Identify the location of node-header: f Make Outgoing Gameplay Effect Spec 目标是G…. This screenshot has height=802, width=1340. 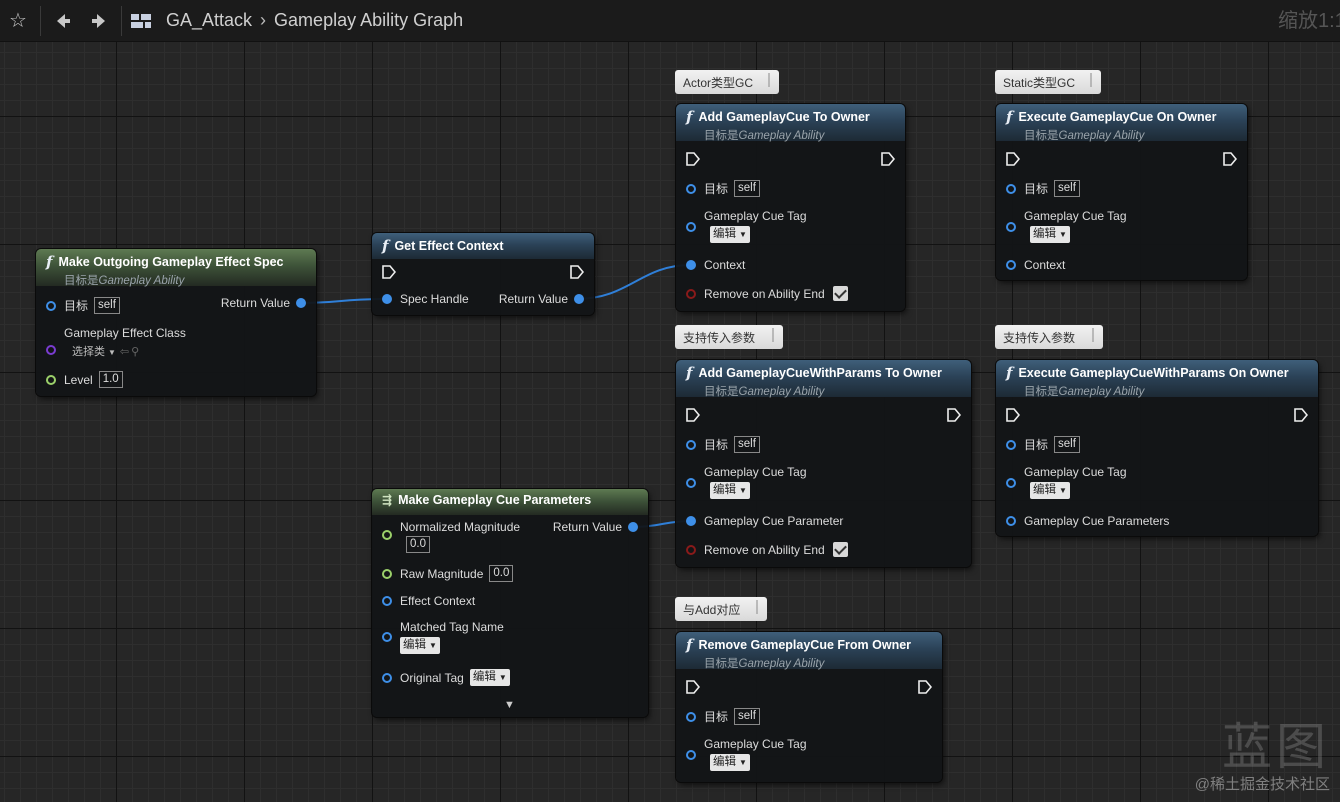
(176, 268).